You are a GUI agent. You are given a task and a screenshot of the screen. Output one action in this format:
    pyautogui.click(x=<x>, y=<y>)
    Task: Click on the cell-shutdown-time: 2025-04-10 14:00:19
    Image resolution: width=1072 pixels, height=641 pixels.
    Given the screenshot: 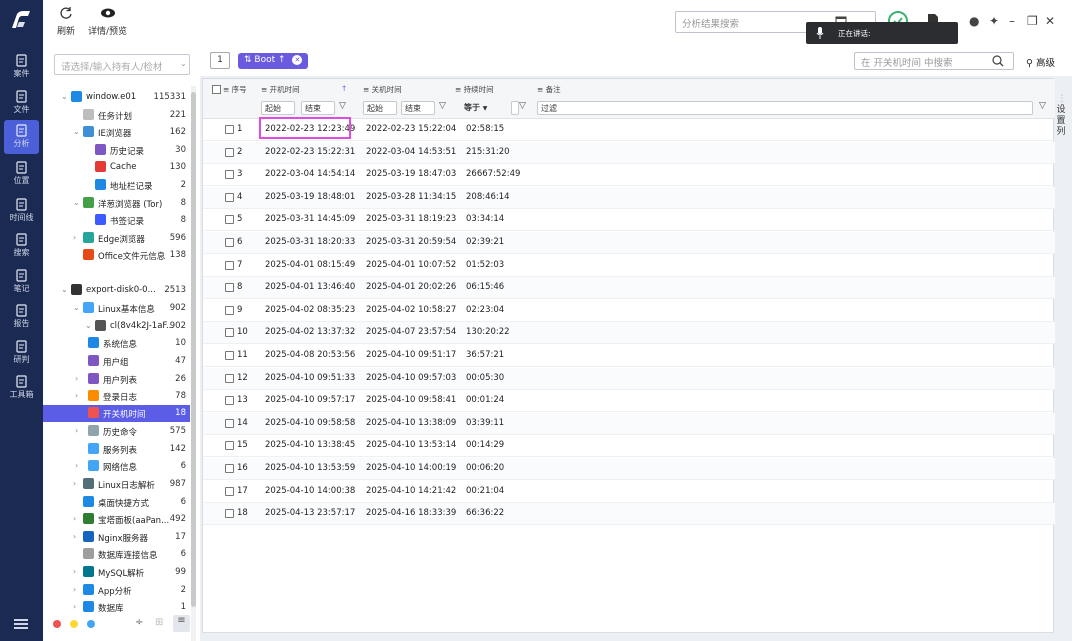 What is the action you would take?
    pyautogui.click(x=411, y=468)
    